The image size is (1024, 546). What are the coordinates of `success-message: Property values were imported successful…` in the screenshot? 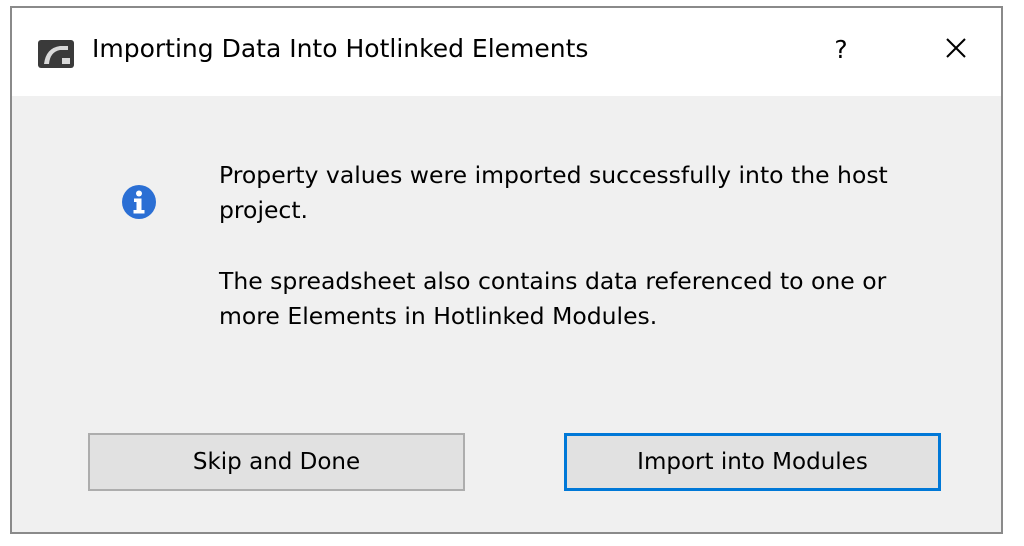 It's located at (553, 192).